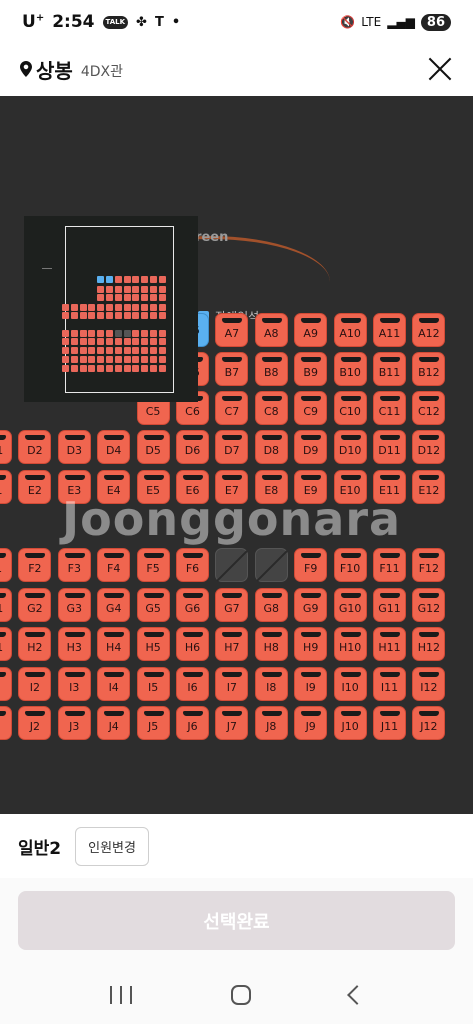 The image size is (473, 1024). I want to click on seat-d5: D5, so click(153, 447).